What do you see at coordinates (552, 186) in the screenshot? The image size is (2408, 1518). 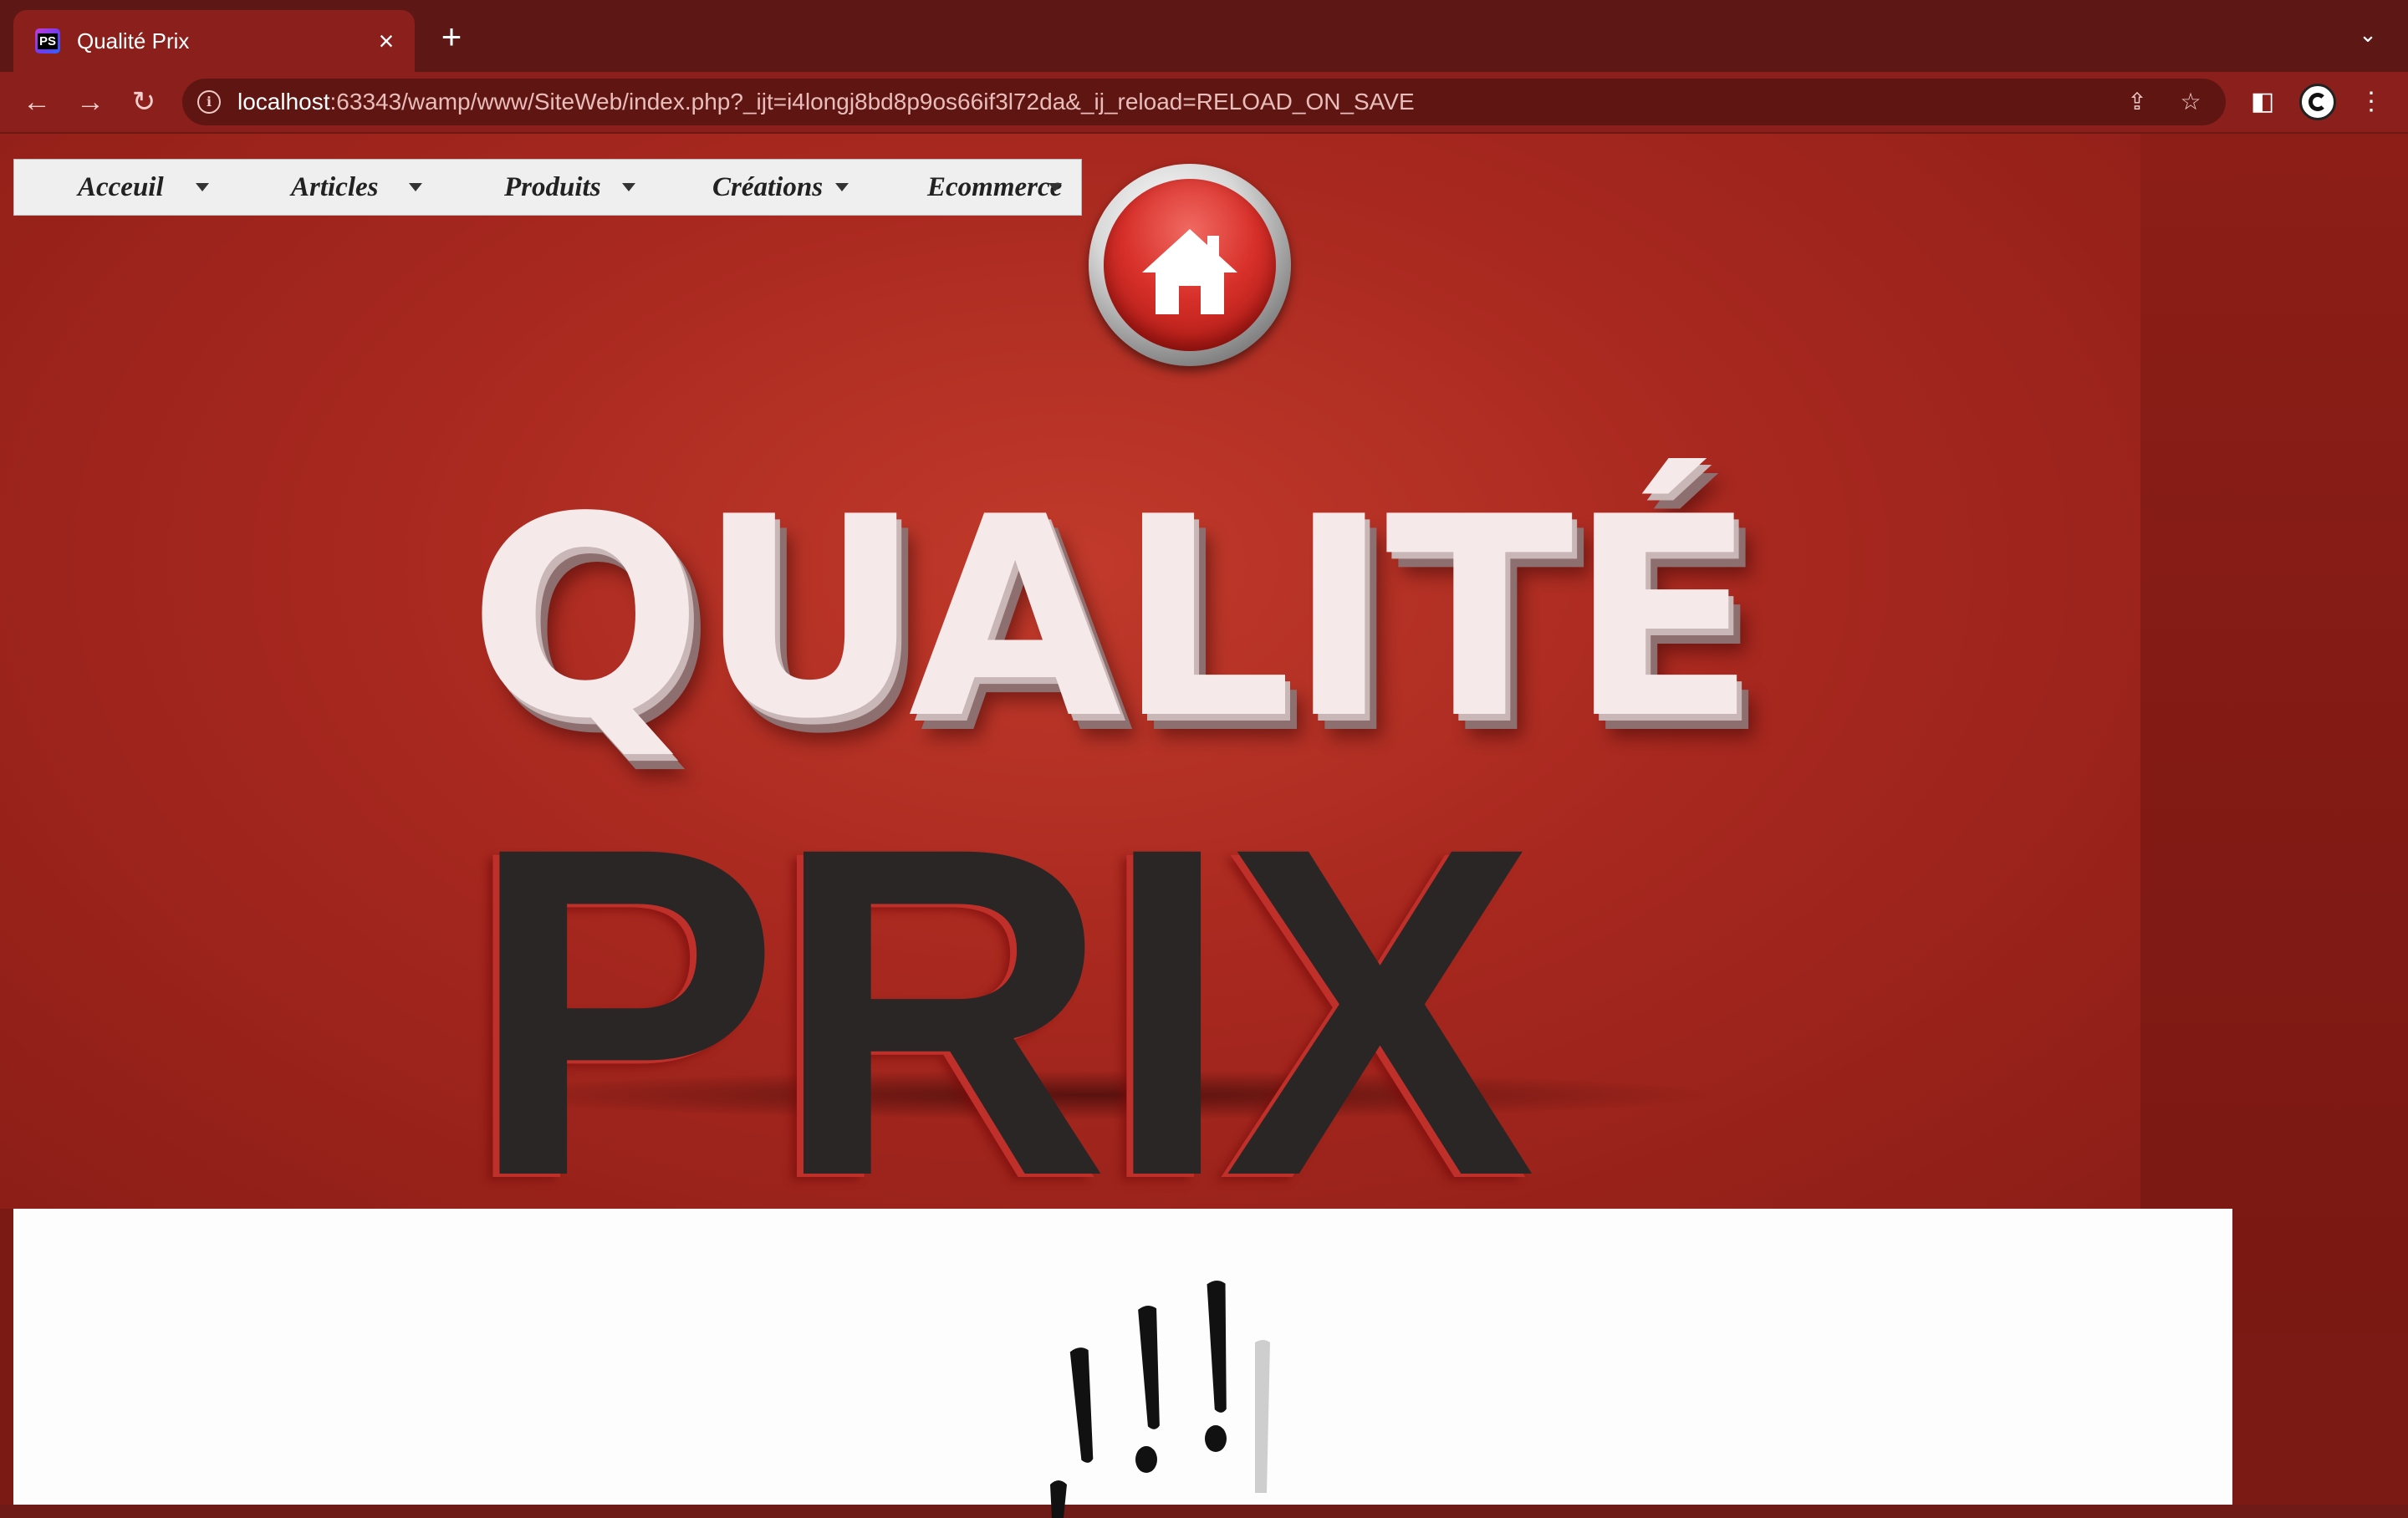 I see `menu-item-label: Produits` at bounding box center [552, 186].